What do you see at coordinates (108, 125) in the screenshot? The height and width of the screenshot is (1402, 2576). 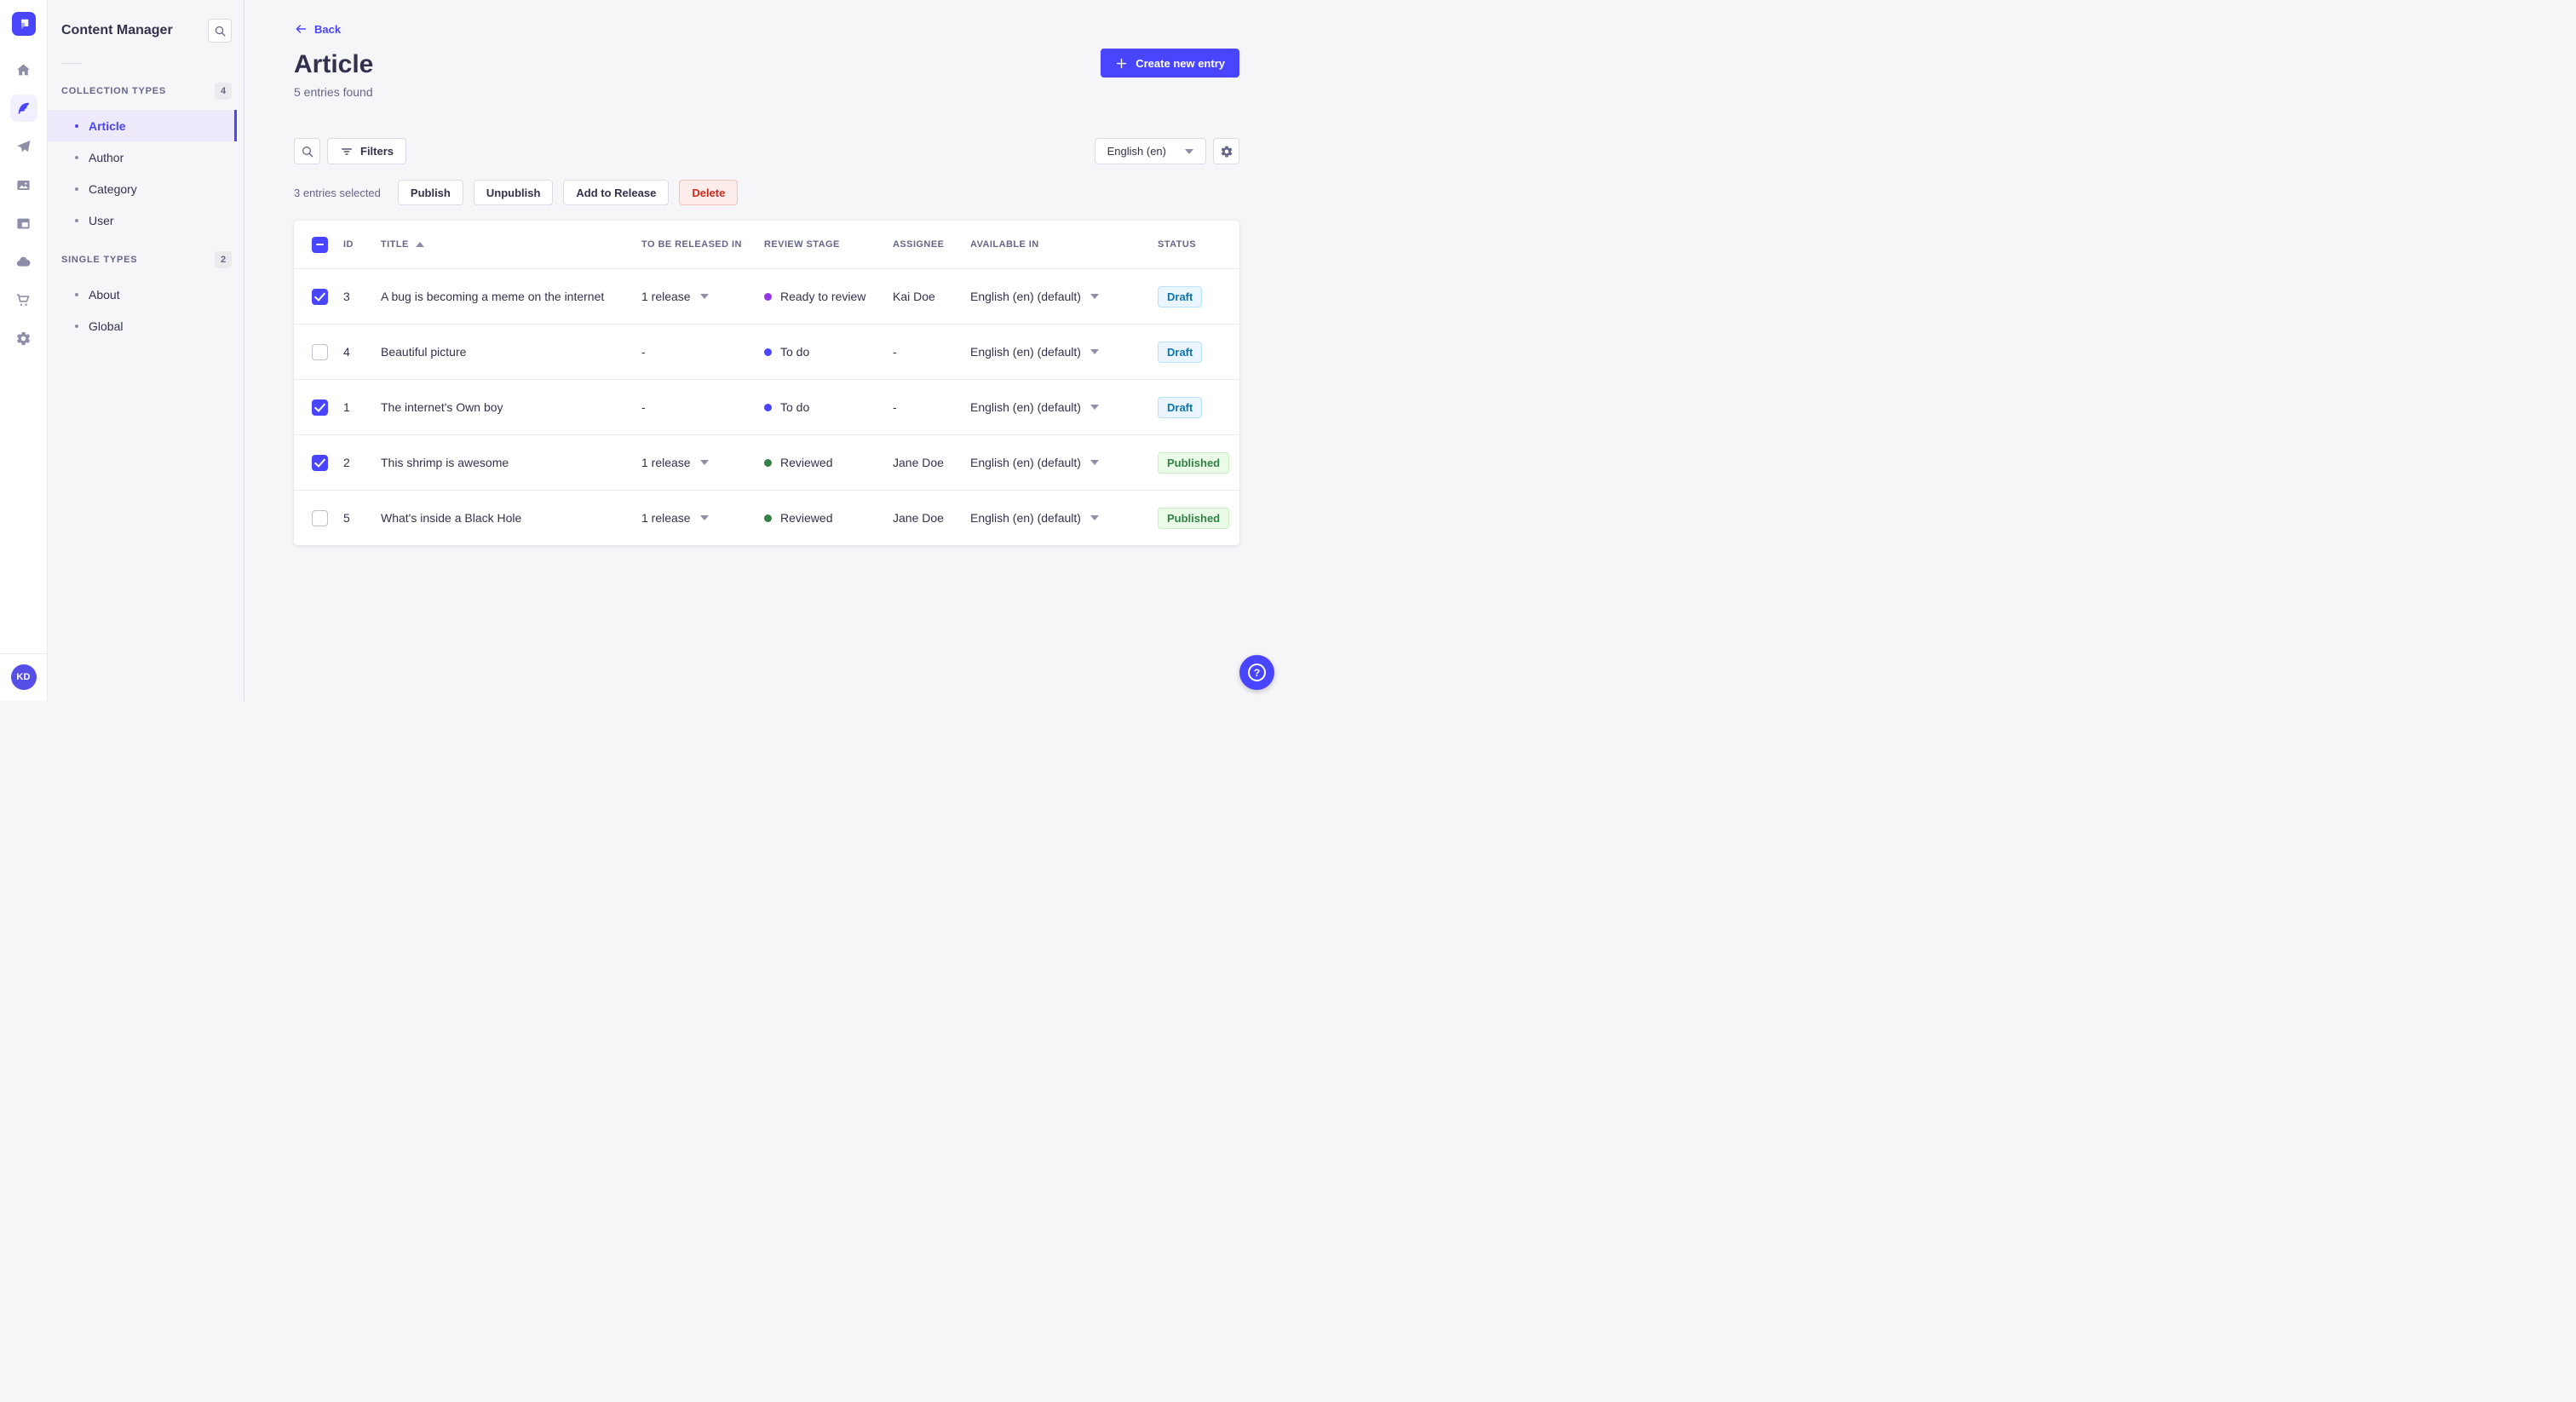 I see `subnav-item-label: Article` at bounding box center [108, 125].